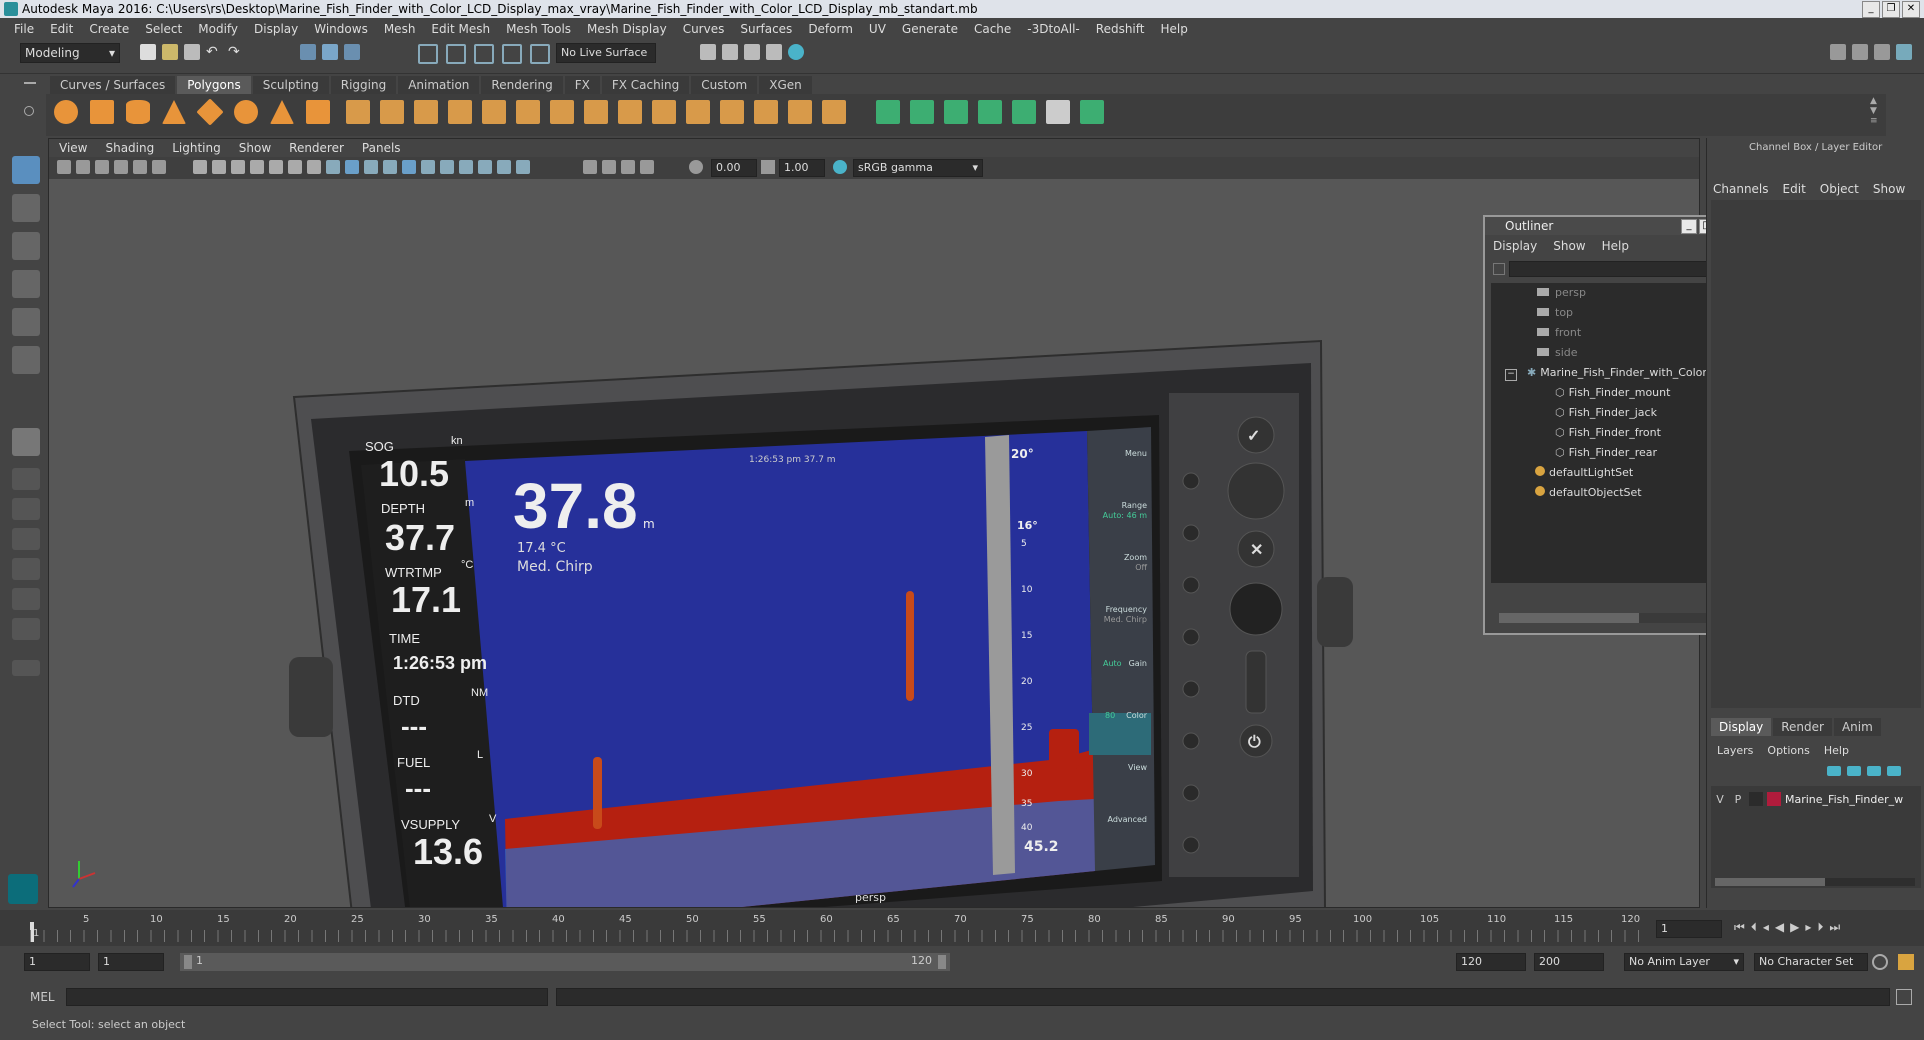  What do you see at coordinates (1612, 393) in the screenshot?
I see `outliner-item-mount: ⬡ Fish_Finder_mount` at bounding box center [1612, 393].